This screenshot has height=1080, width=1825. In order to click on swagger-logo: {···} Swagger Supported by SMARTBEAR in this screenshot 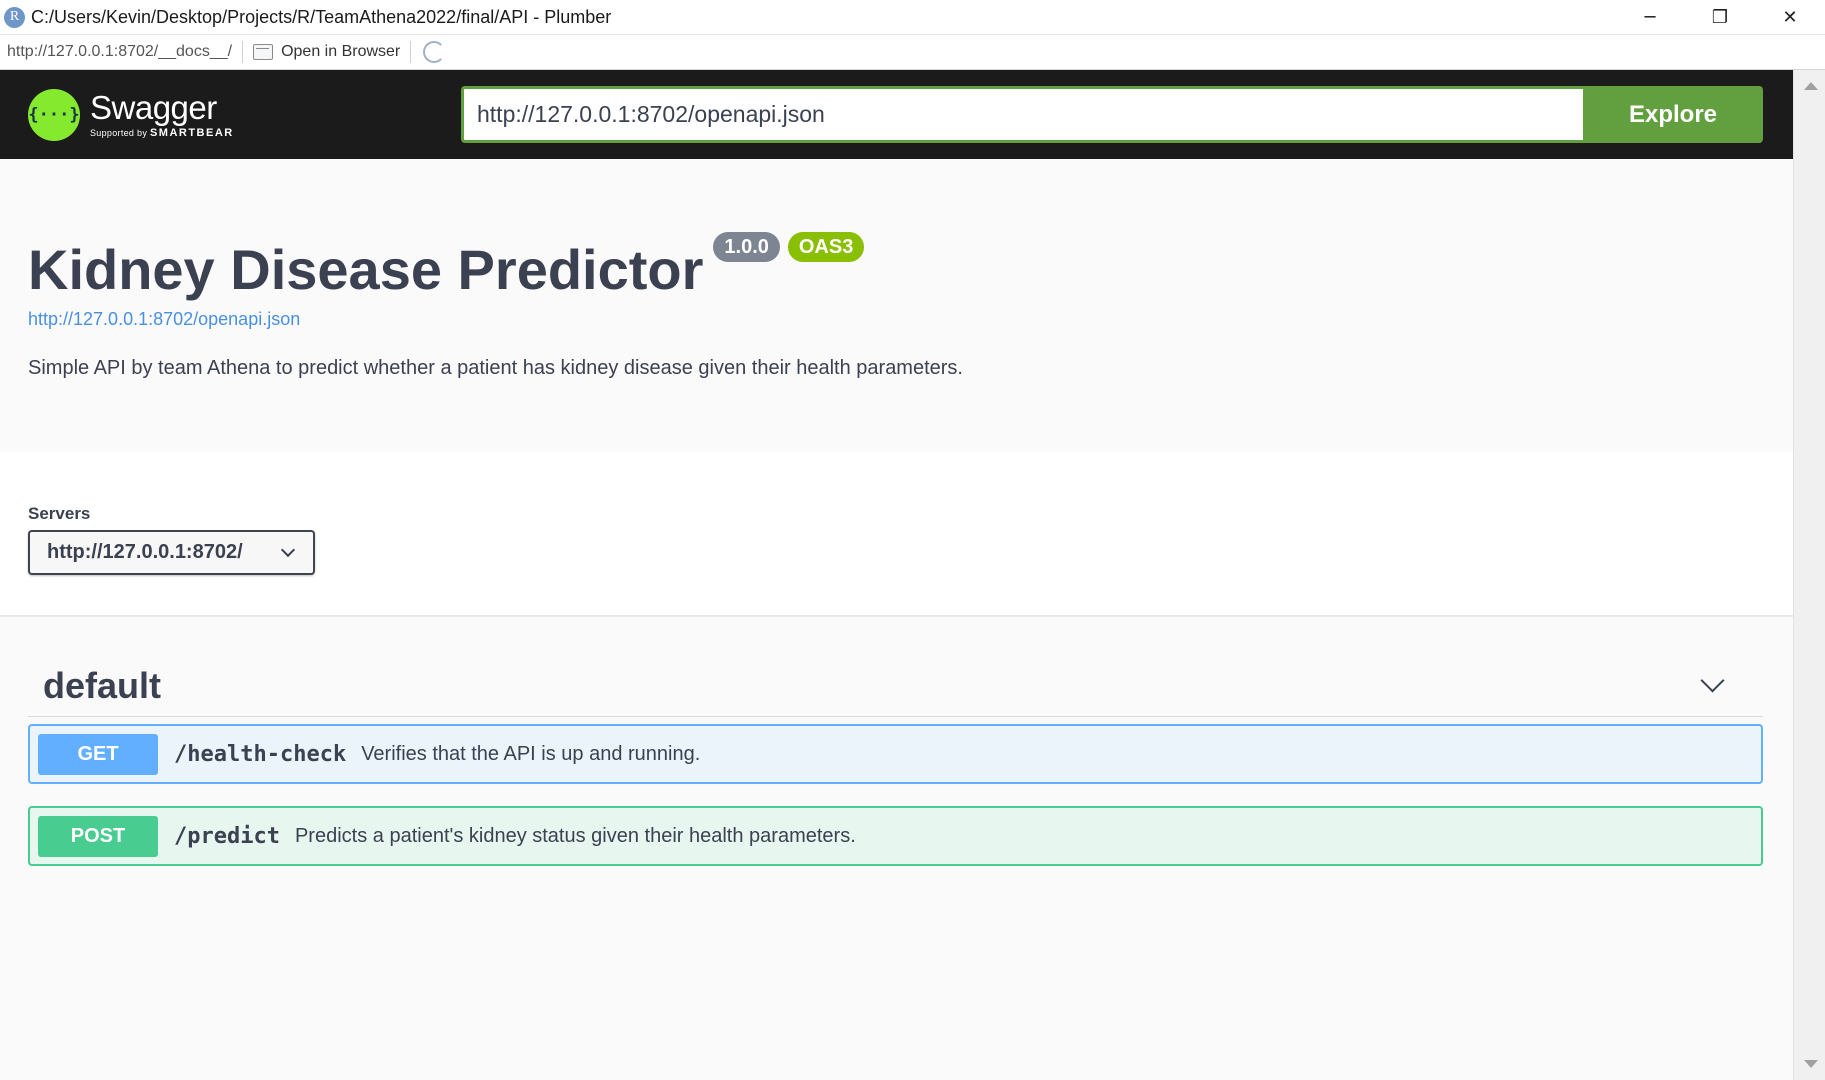, I will do `click(131, 114)`.